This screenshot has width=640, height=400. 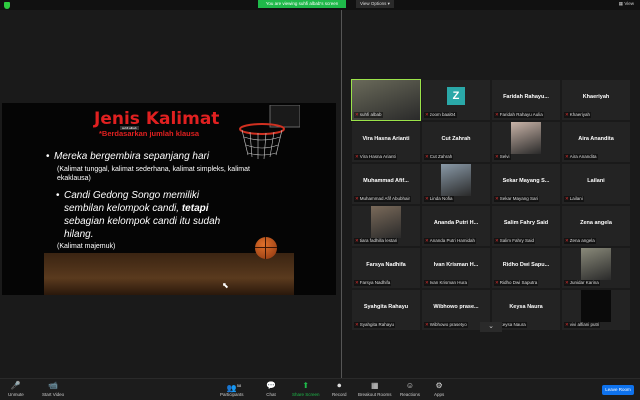 I want to click on view-button: ▦ View, so click(x=626, y=4).